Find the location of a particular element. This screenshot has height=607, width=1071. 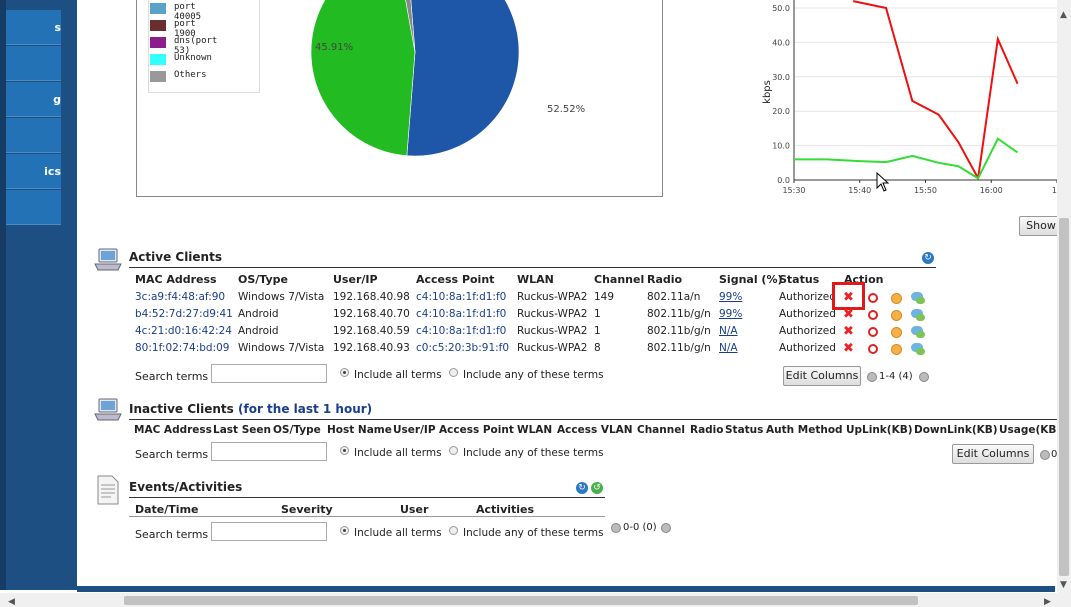

inactive-search-input is located at coordinates (269, 451).